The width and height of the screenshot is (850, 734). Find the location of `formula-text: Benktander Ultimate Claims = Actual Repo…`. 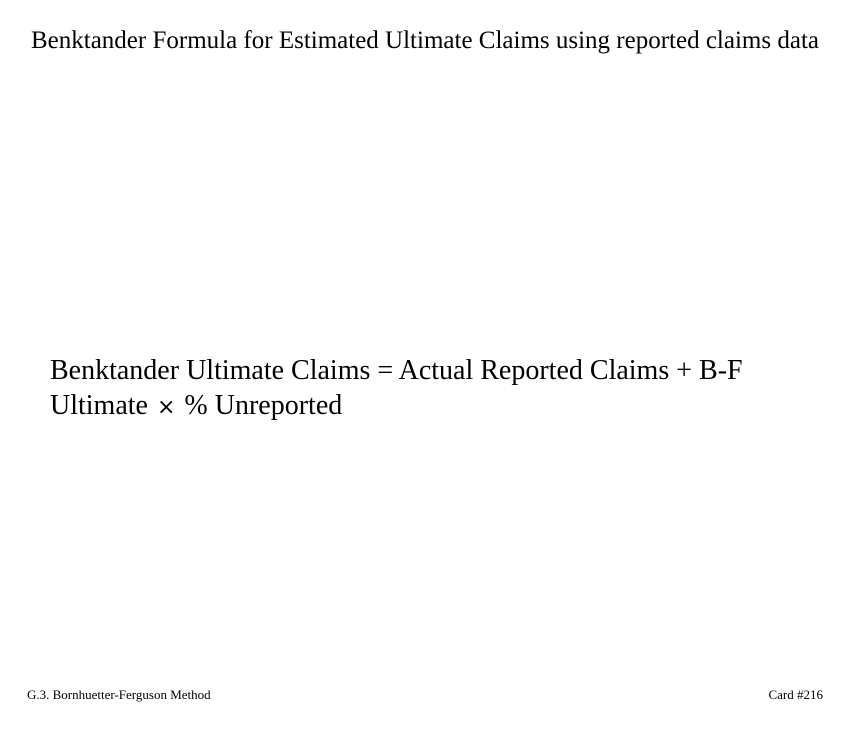

formula-text: Benktander Ultimate Claims = Actual Repo… is located at coordinates (430, 389).